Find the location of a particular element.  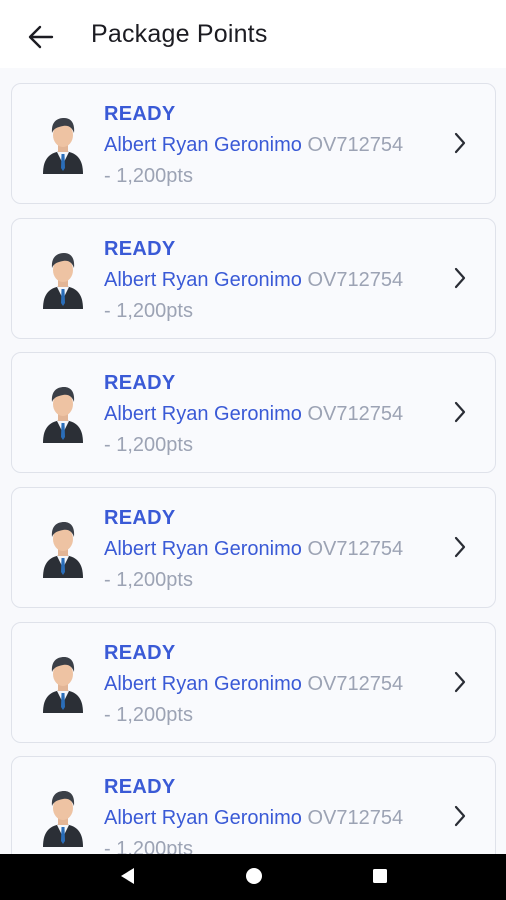

system-navigation-bar is located at coordinates (253, 877).